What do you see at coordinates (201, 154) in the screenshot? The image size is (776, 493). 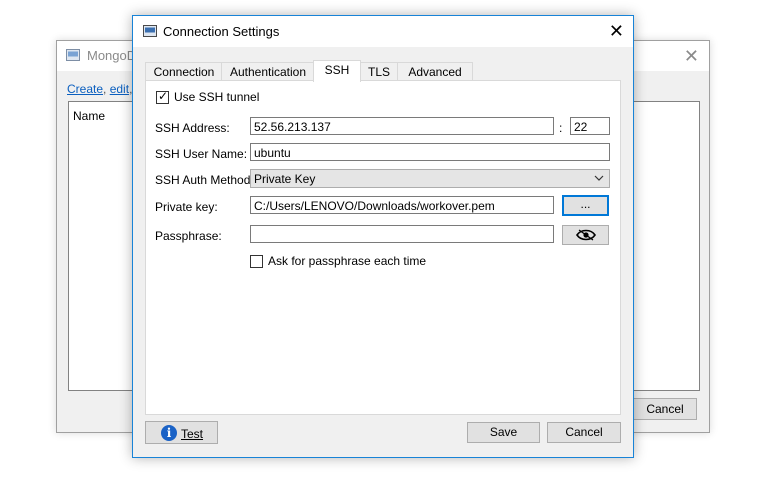 I see `ssh-user-label: SSH User Name:` at bounding box center [201, 154].